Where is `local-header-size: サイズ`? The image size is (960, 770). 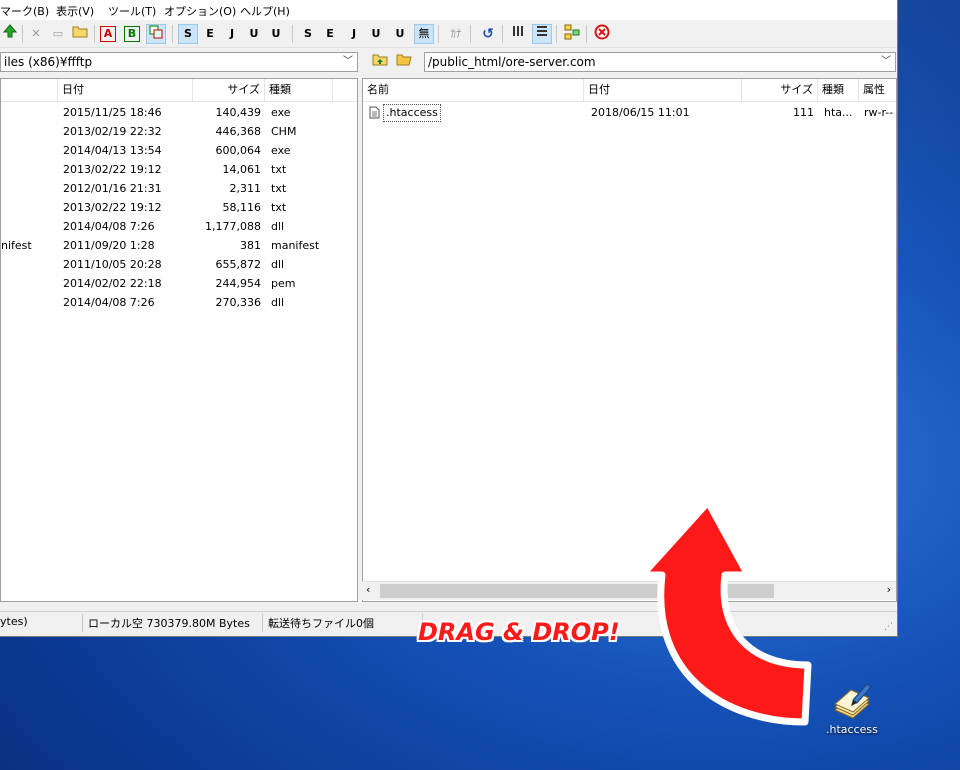
local-header-size: サイズ is located at coordinates (229, 90).